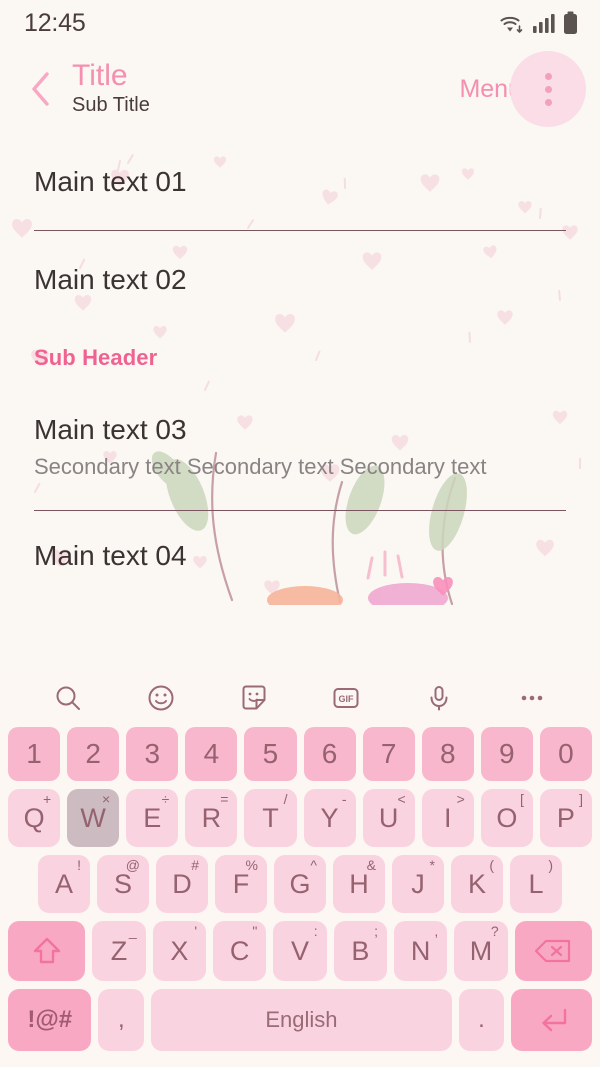 This screenshot has height=1067, width=600. Describe the element at coordinates (300, 269) in the screenshot. I see `list-item: Main text 02` at that location.